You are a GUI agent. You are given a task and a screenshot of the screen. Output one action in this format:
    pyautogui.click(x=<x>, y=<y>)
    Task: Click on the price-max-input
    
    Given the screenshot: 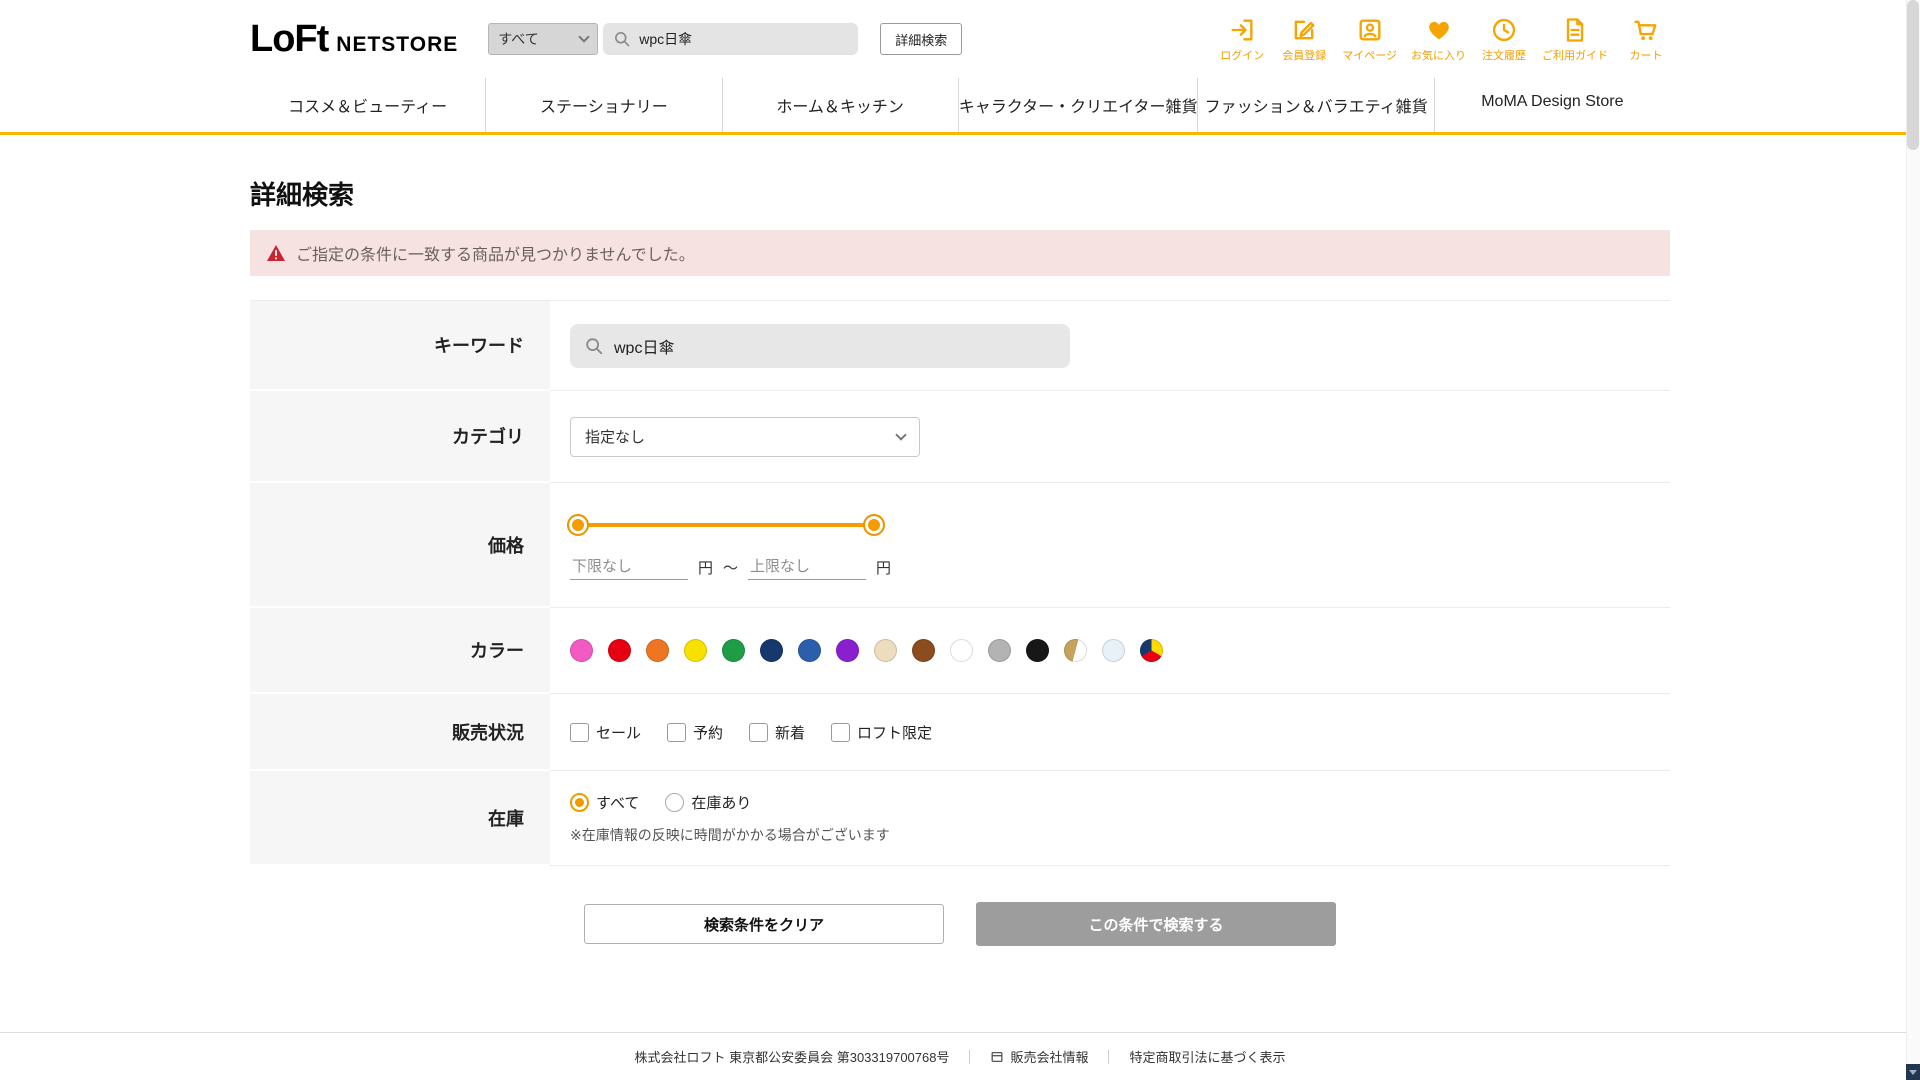 What is the action you would take?
    pyautogui.click(x=807, y=567)
    